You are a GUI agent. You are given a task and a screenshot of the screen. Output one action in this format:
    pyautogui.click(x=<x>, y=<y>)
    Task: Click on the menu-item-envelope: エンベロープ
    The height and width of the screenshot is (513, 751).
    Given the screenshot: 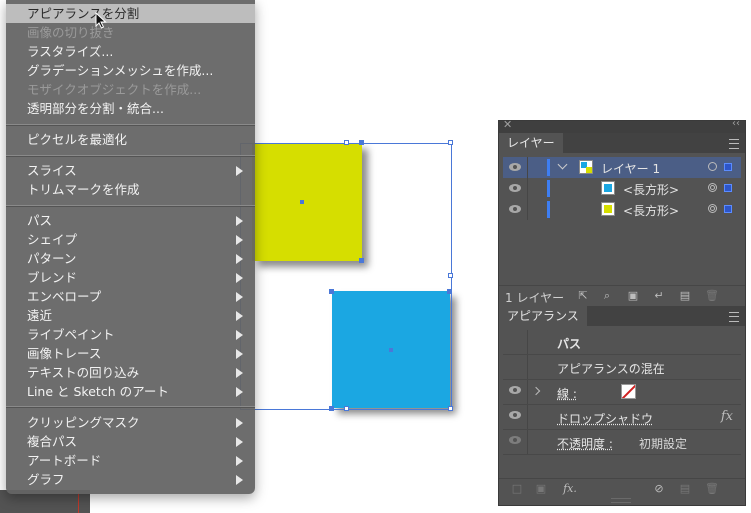 What is the action you would take?
    pyautogui.click(x=130, y=296)
    